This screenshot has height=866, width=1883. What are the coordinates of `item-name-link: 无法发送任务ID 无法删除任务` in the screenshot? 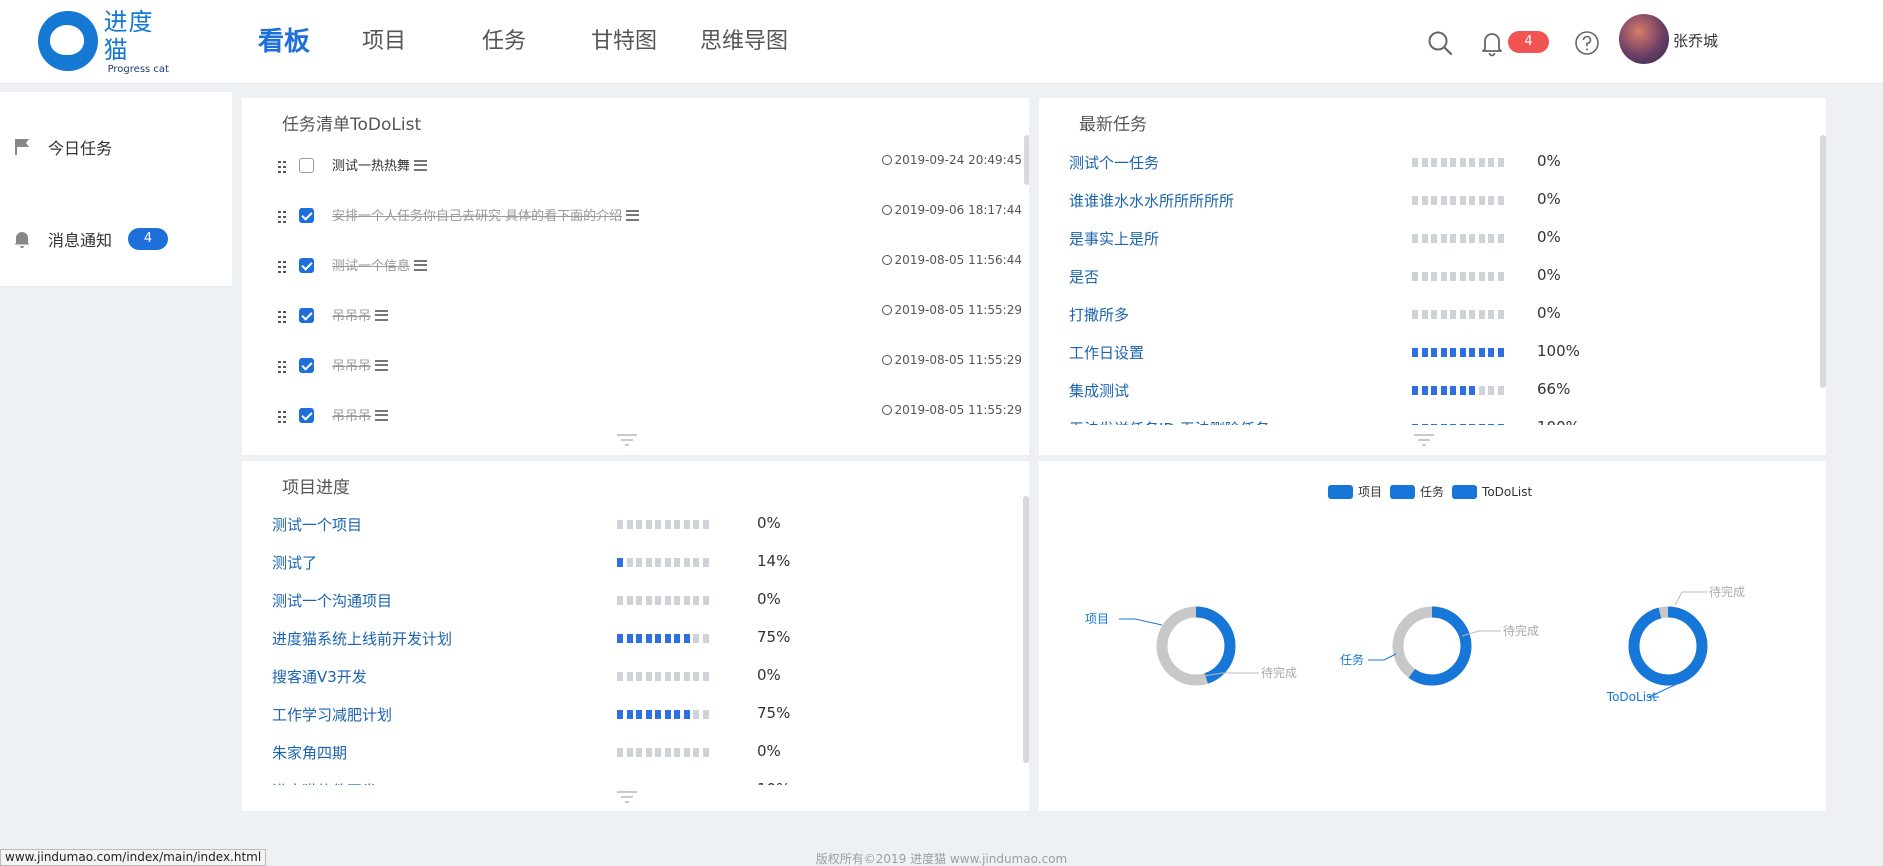 It's located at (1169, 421).